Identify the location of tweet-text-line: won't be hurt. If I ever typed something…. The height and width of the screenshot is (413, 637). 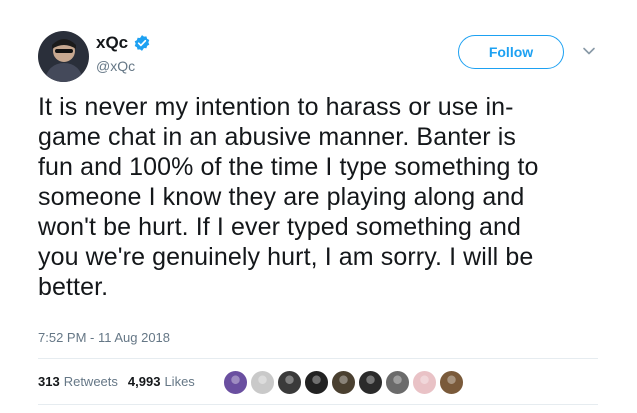
(280, 227).